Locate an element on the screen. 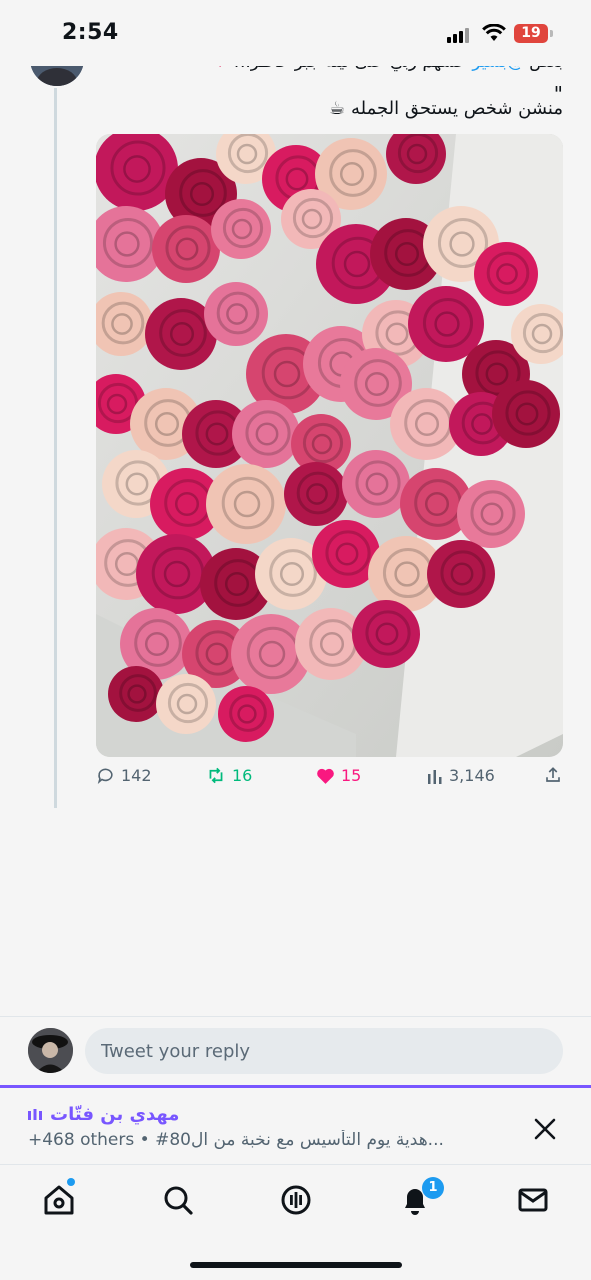  space-listener-count: +468 others is located at coordinates (81, 1140).